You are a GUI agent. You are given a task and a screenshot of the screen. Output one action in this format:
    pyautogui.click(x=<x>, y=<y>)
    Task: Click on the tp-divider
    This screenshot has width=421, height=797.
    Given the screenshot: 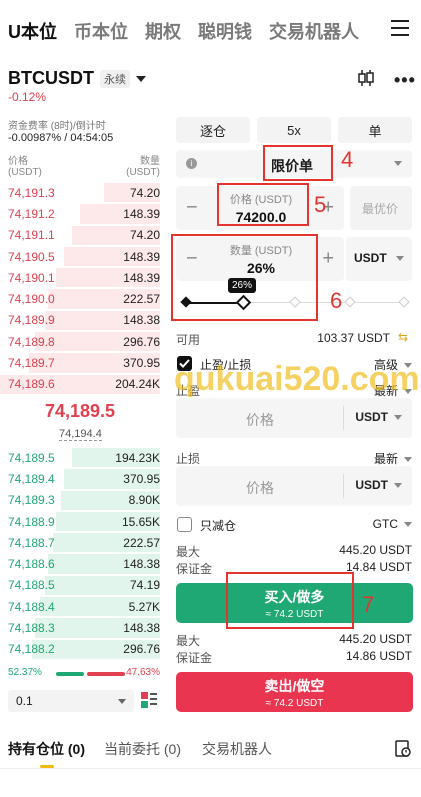 What is the action you would take?
    pyautogui.click(x=343, y=418)
    